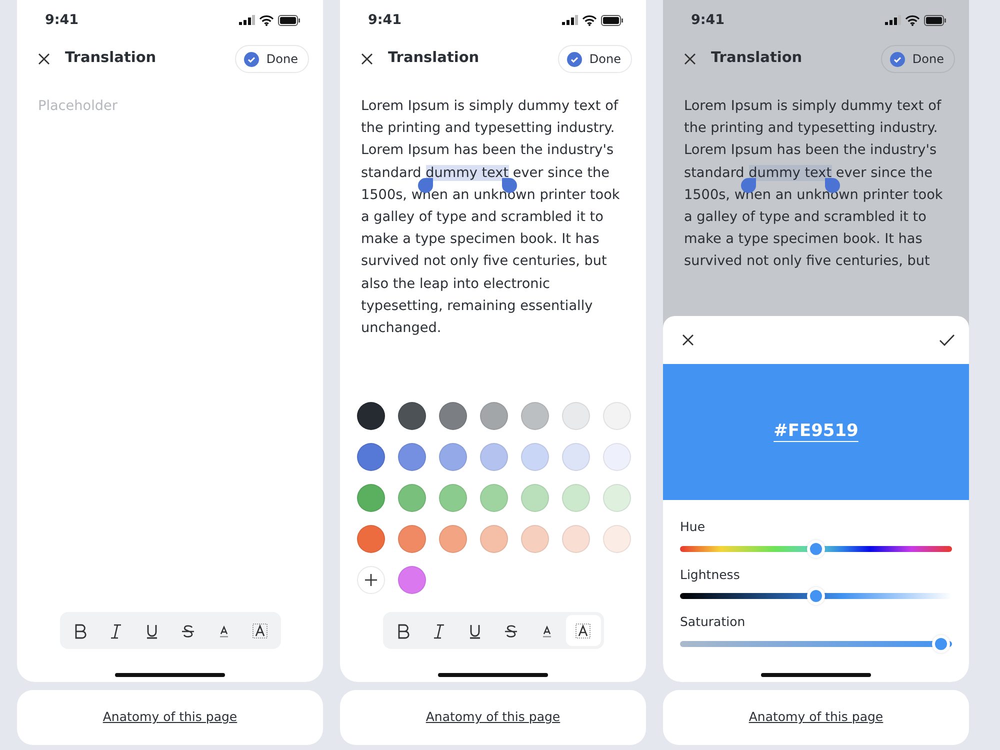 The image size is (1000, 750). What do you see at coordinates (170, 100) in the screenshot?
I see `text-input: Placeholder` at bounding box center [170, 100].